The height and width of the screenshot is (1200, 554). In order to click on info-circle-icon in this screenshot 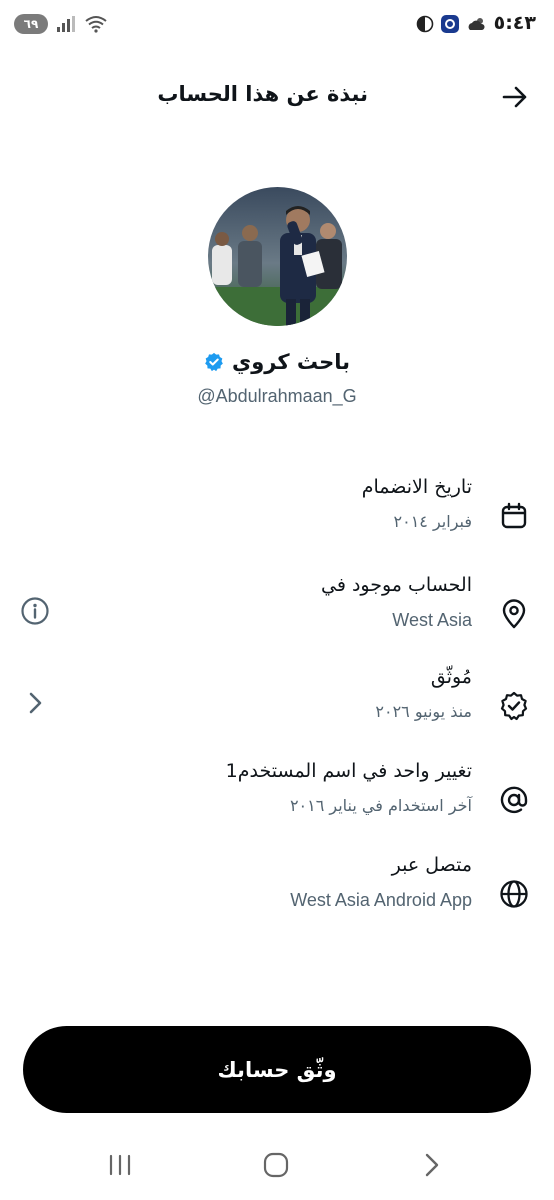, I will do `click(35, 611)`.